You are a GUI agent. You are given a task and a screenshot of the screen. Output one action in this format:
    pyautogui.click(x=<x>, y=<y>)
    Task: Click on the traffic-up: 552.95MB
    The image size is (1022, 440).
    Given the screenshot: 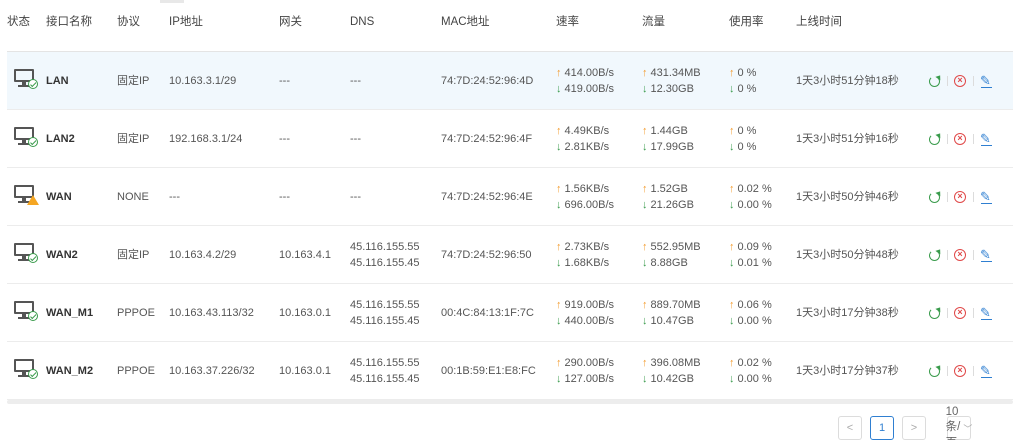 What is the action you would take?
    pyautogui.click(x=685, y=247)
    